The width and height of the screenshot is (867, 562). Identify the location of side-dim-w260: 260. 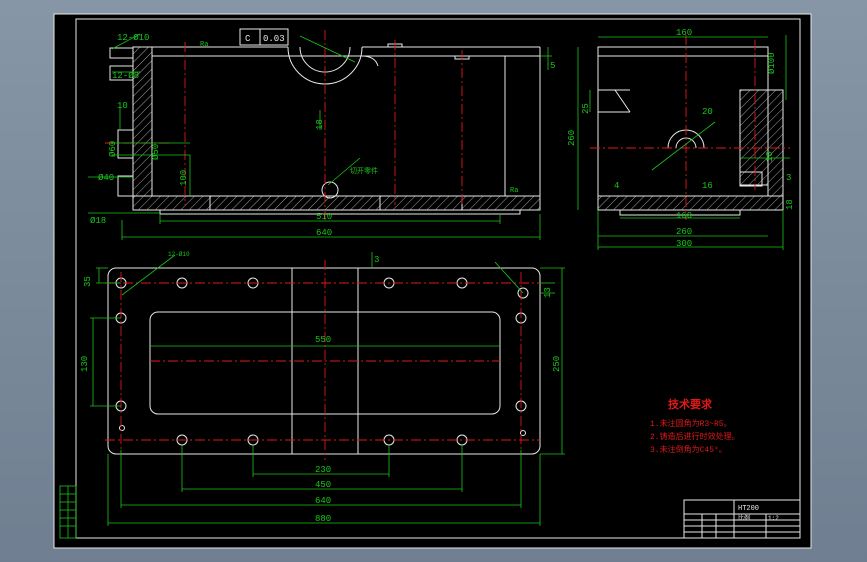
(684, 232).